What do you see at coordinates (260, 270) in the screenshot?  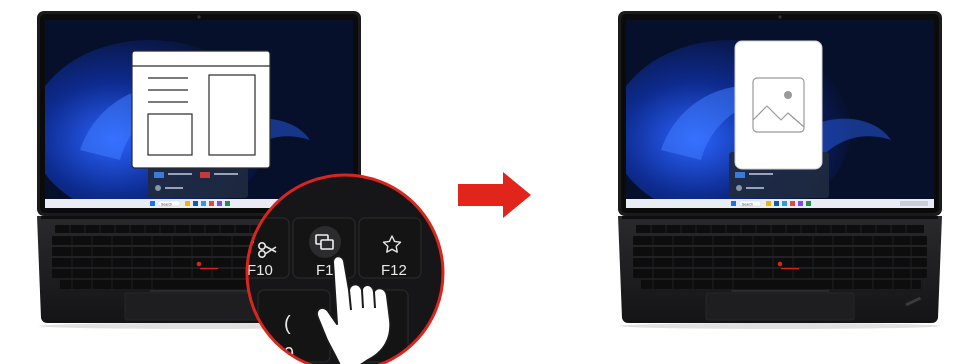 I see `key-f10-label: F10` at bounding box center [260, 270].